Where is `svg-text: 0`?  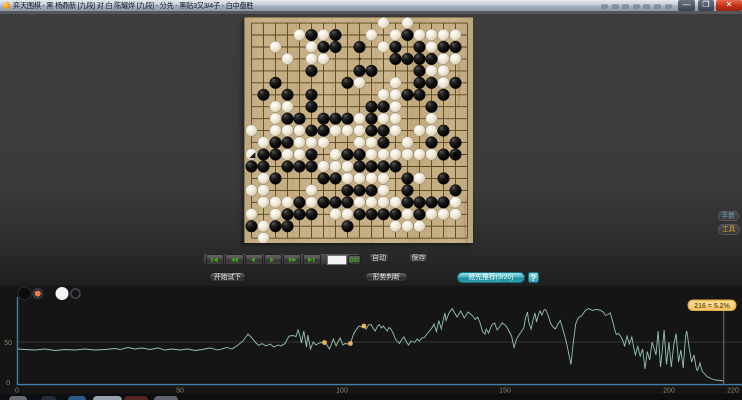
svg-text: 0 is located at coordinates (8, 383).